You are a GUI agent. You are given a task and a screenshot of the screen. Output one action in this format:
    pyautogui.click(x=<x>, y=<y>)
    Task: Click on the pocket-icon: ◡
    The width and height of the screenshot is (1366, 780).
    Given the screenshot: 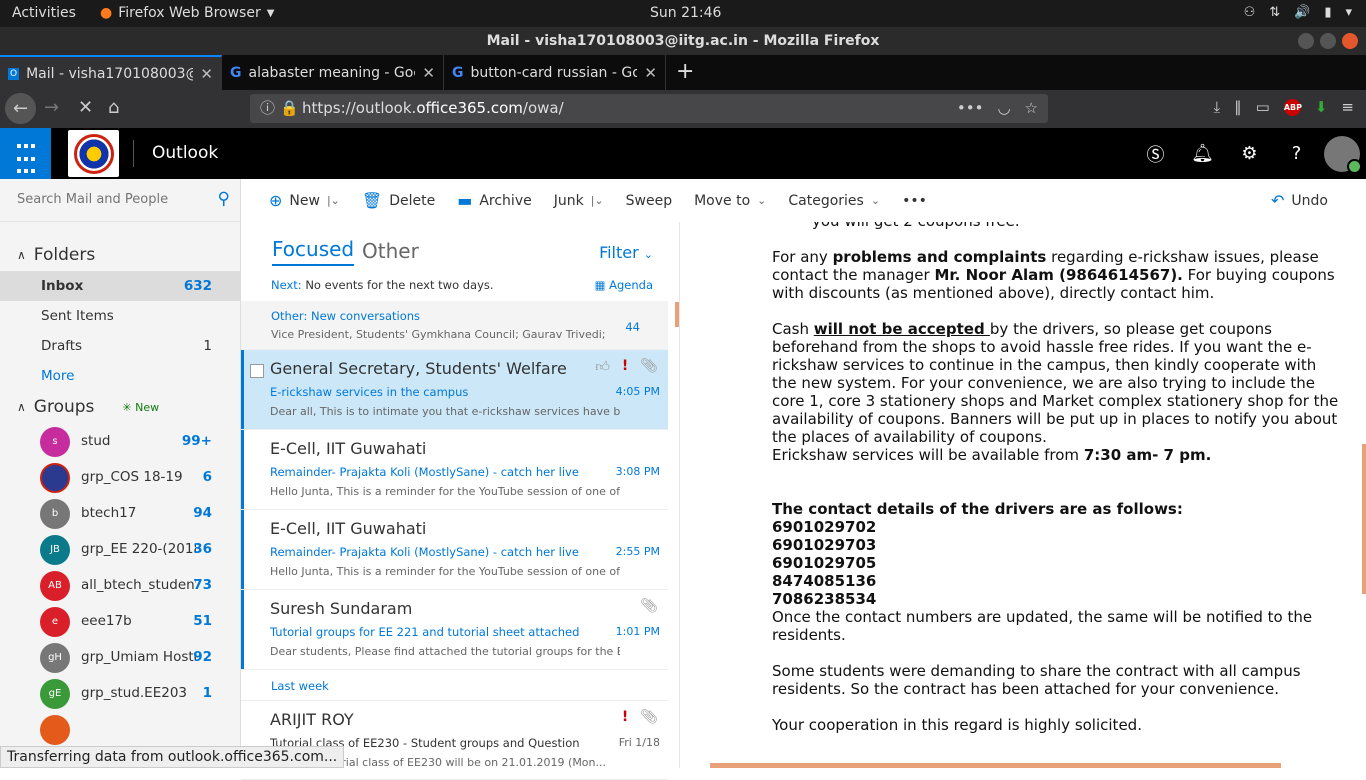 What is the action you would take?
    pyautogui.click(x=1003, y=108)
    